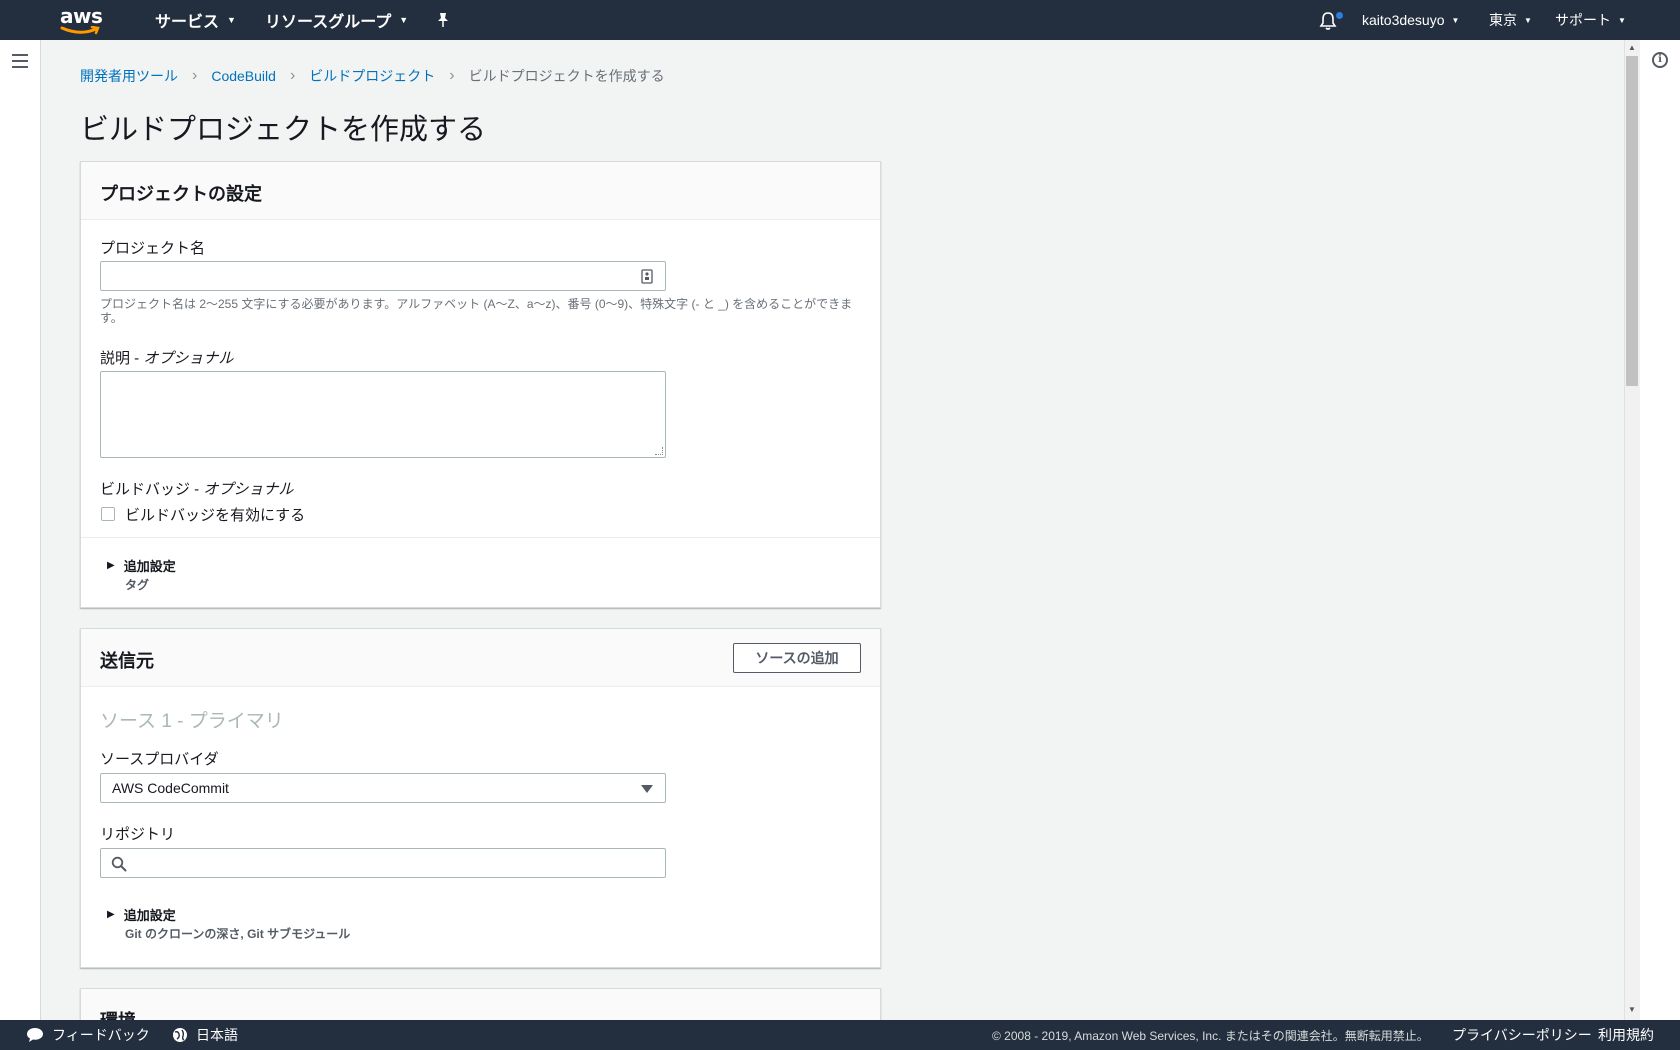 This screenshot has height=1050, width=1680. What do you see at coordinates (647, 789) in the screenshot?
I see `dropdown-arrow-icon` at bounding box center [647, 789].